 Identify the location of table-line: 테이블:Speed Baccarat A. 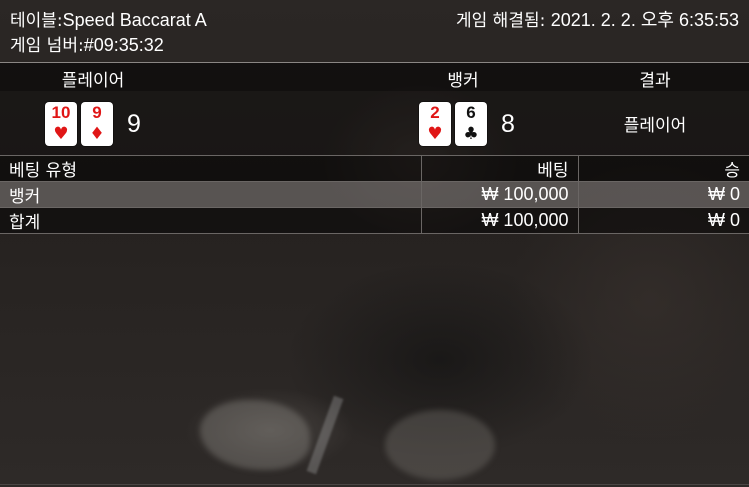
(108, 20).